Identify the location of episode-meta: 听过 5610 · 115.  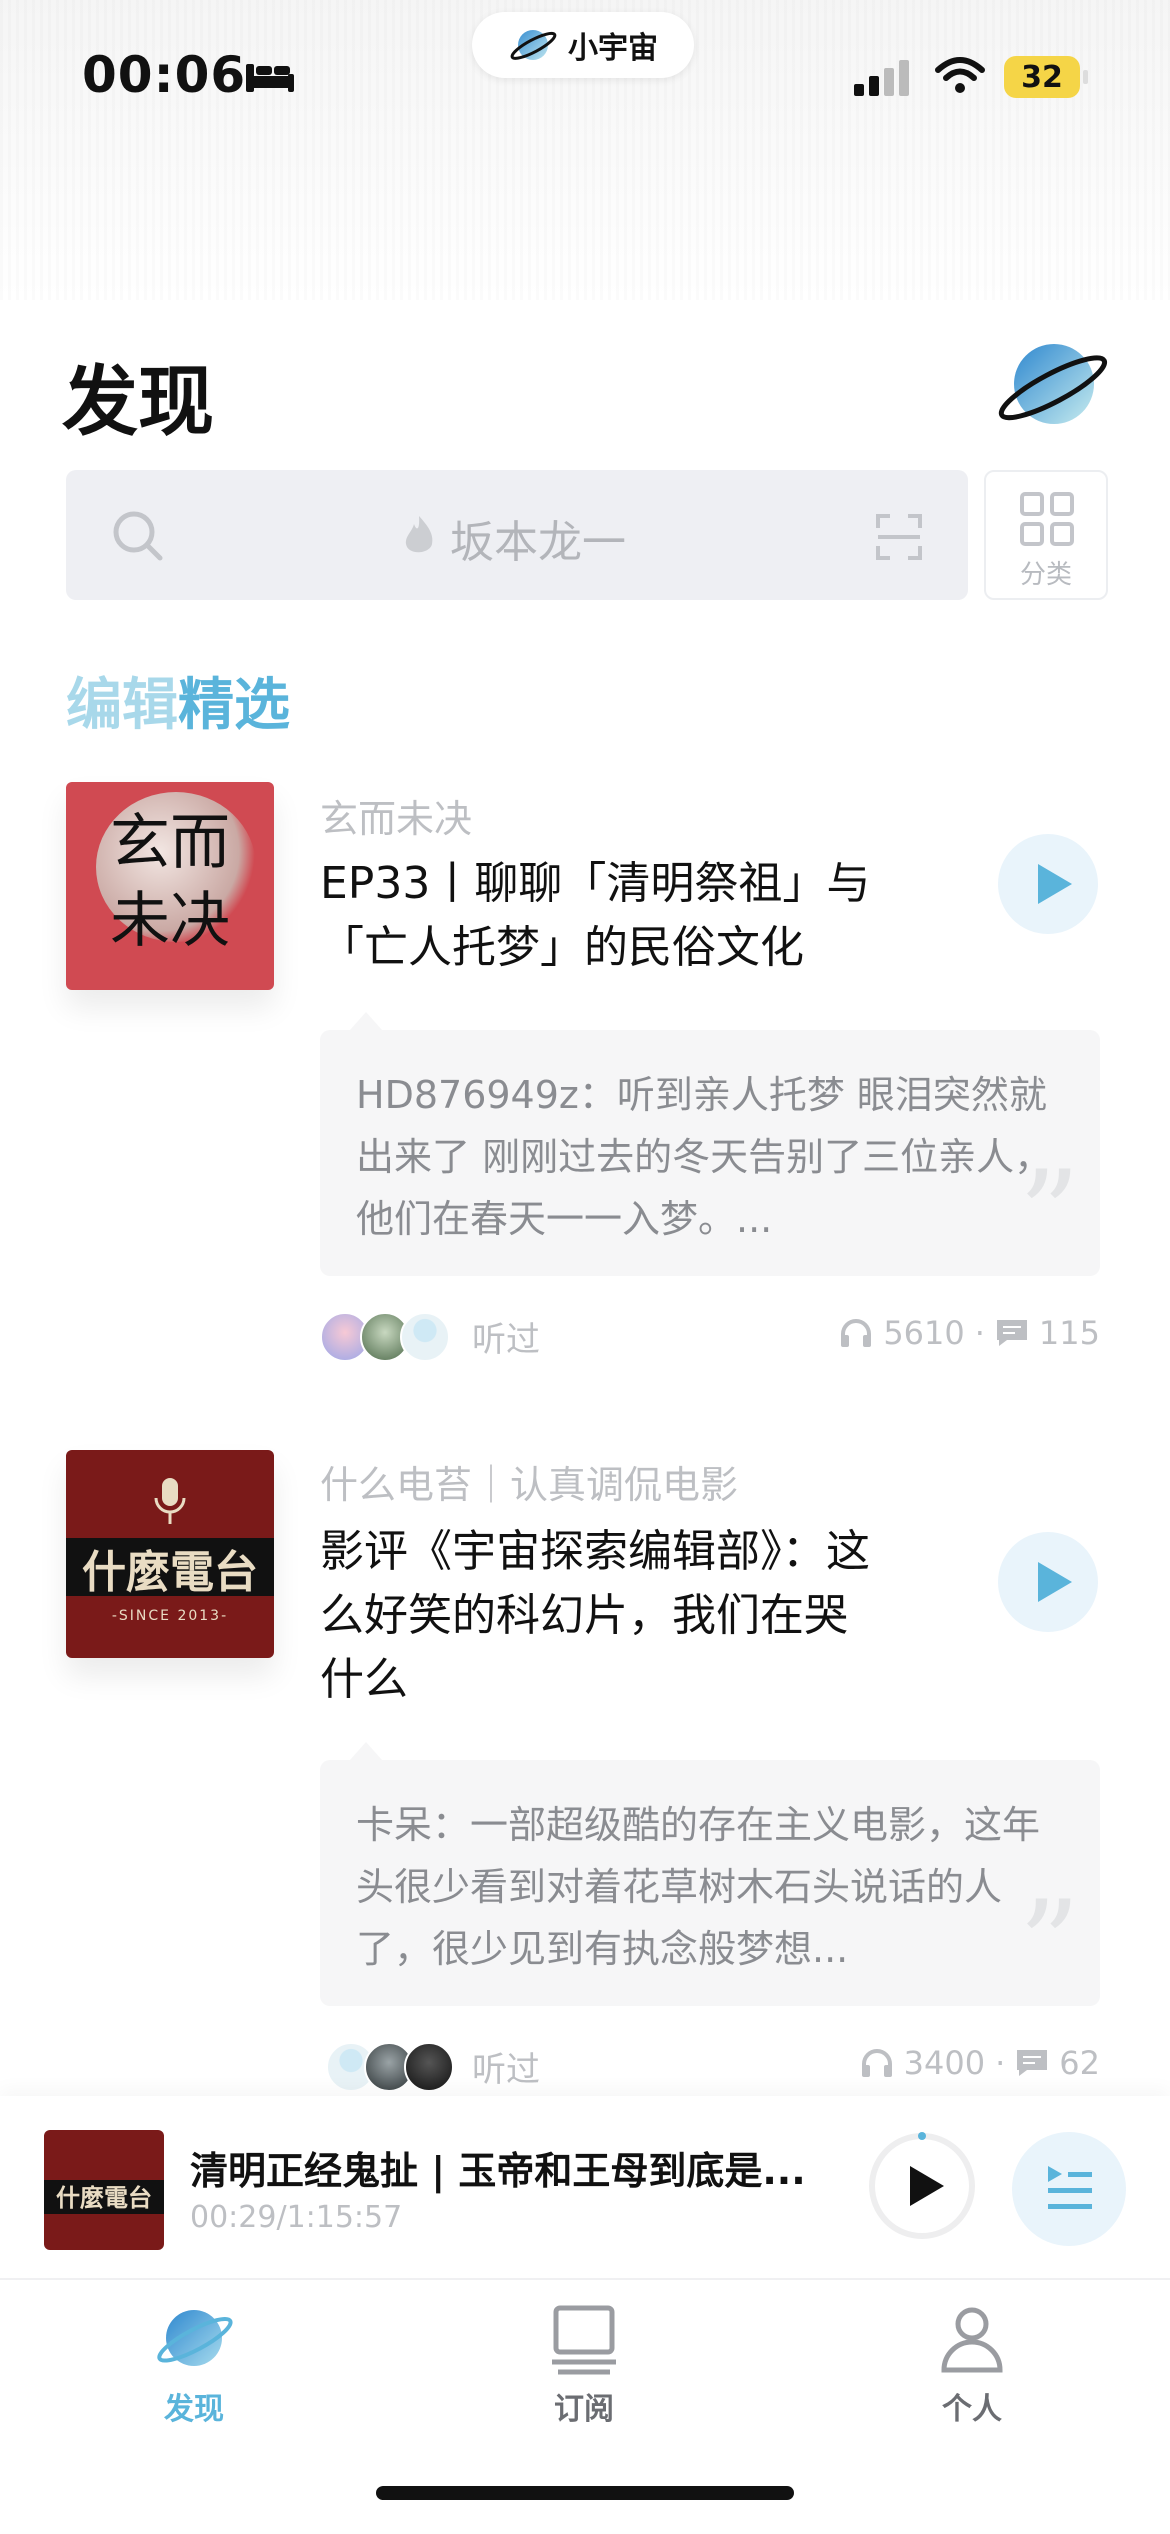
(710, 1334).